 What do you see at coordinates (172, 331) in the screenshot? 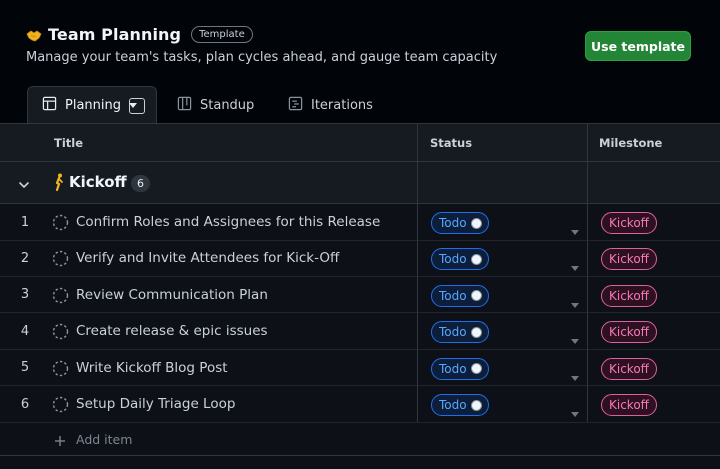
I see `row-title: Create release & epic issues` at bounding box center [172, 331].